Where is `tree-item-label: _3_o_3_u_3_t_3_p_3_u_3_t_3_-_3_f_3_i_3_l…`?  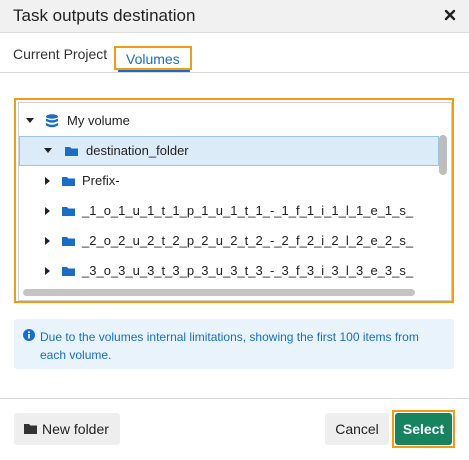
tree-item-label: _3_o_3_u_3_t_3_p_3_u_3_t_3_-_3_f_3_i_3_l… is located at coordinates (248, 270).